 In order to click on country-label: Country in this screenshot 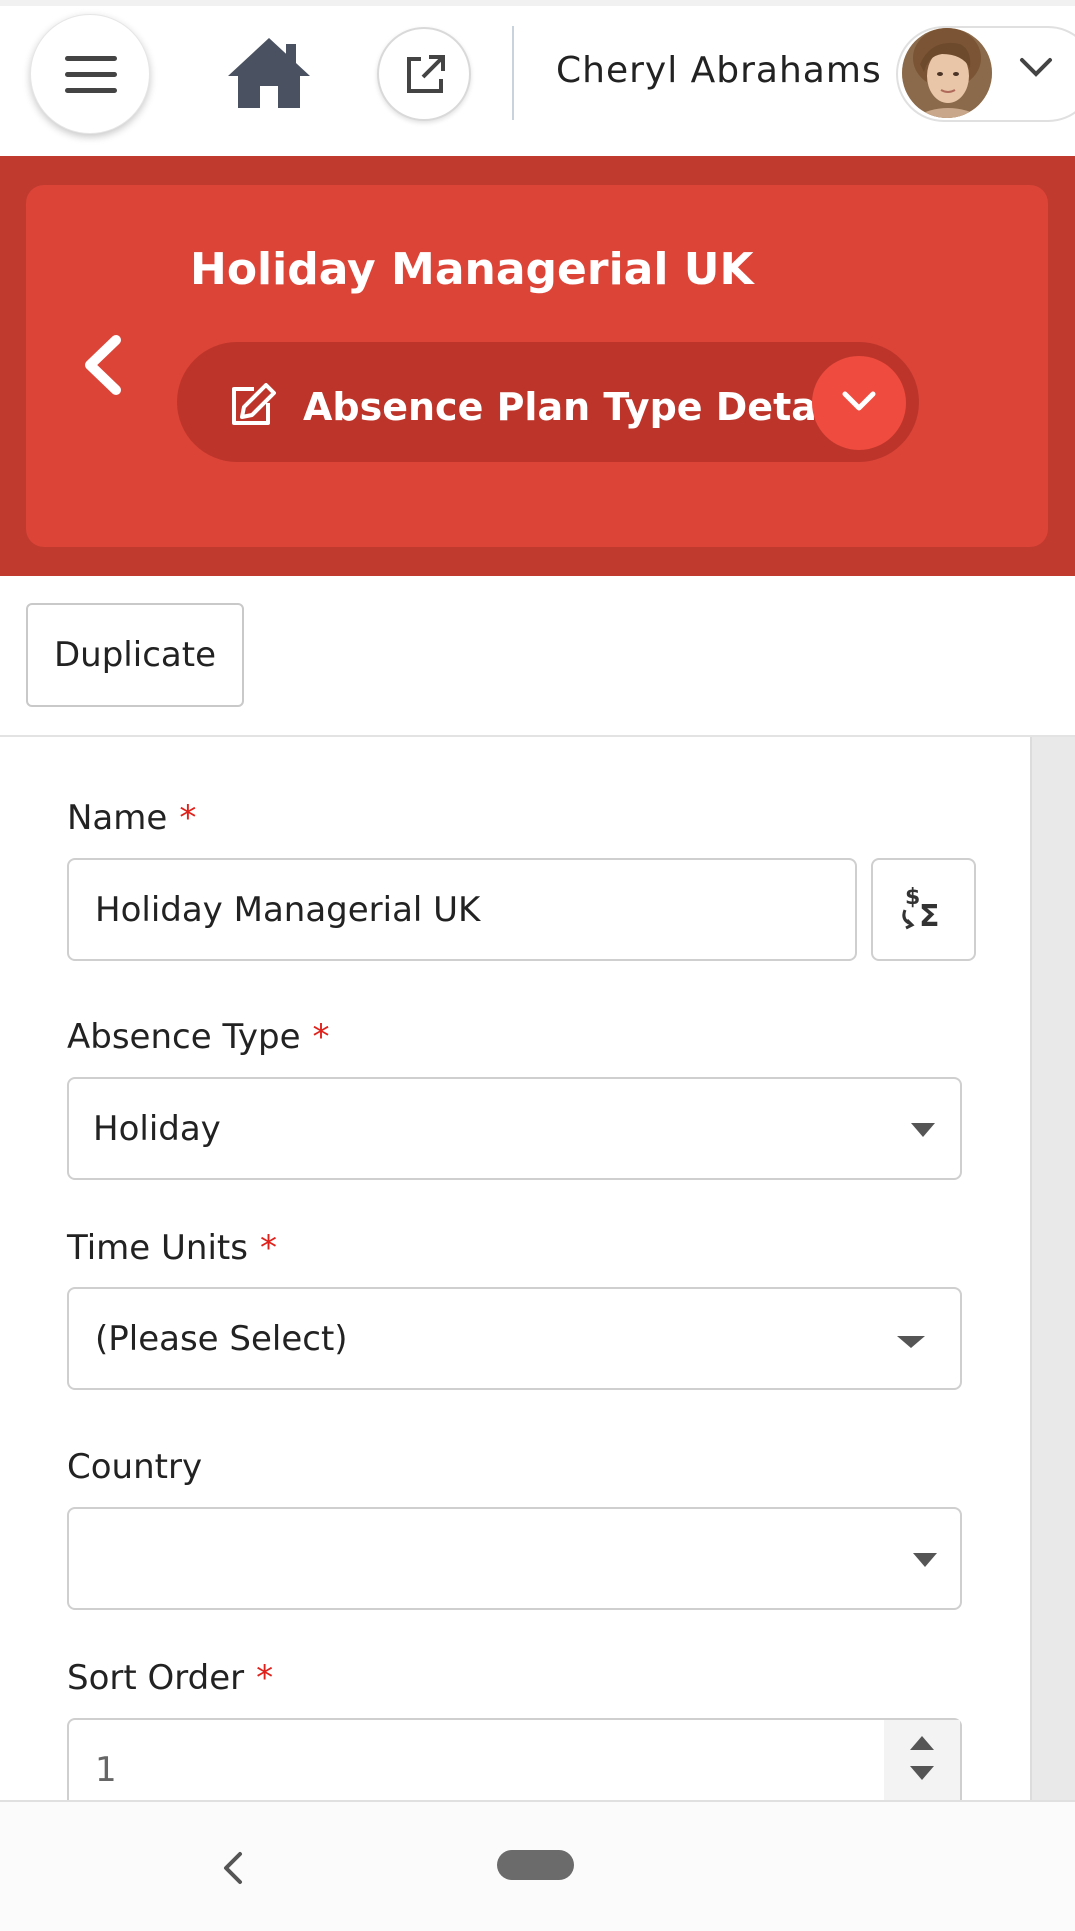, I will do `click(134, 1467)`.